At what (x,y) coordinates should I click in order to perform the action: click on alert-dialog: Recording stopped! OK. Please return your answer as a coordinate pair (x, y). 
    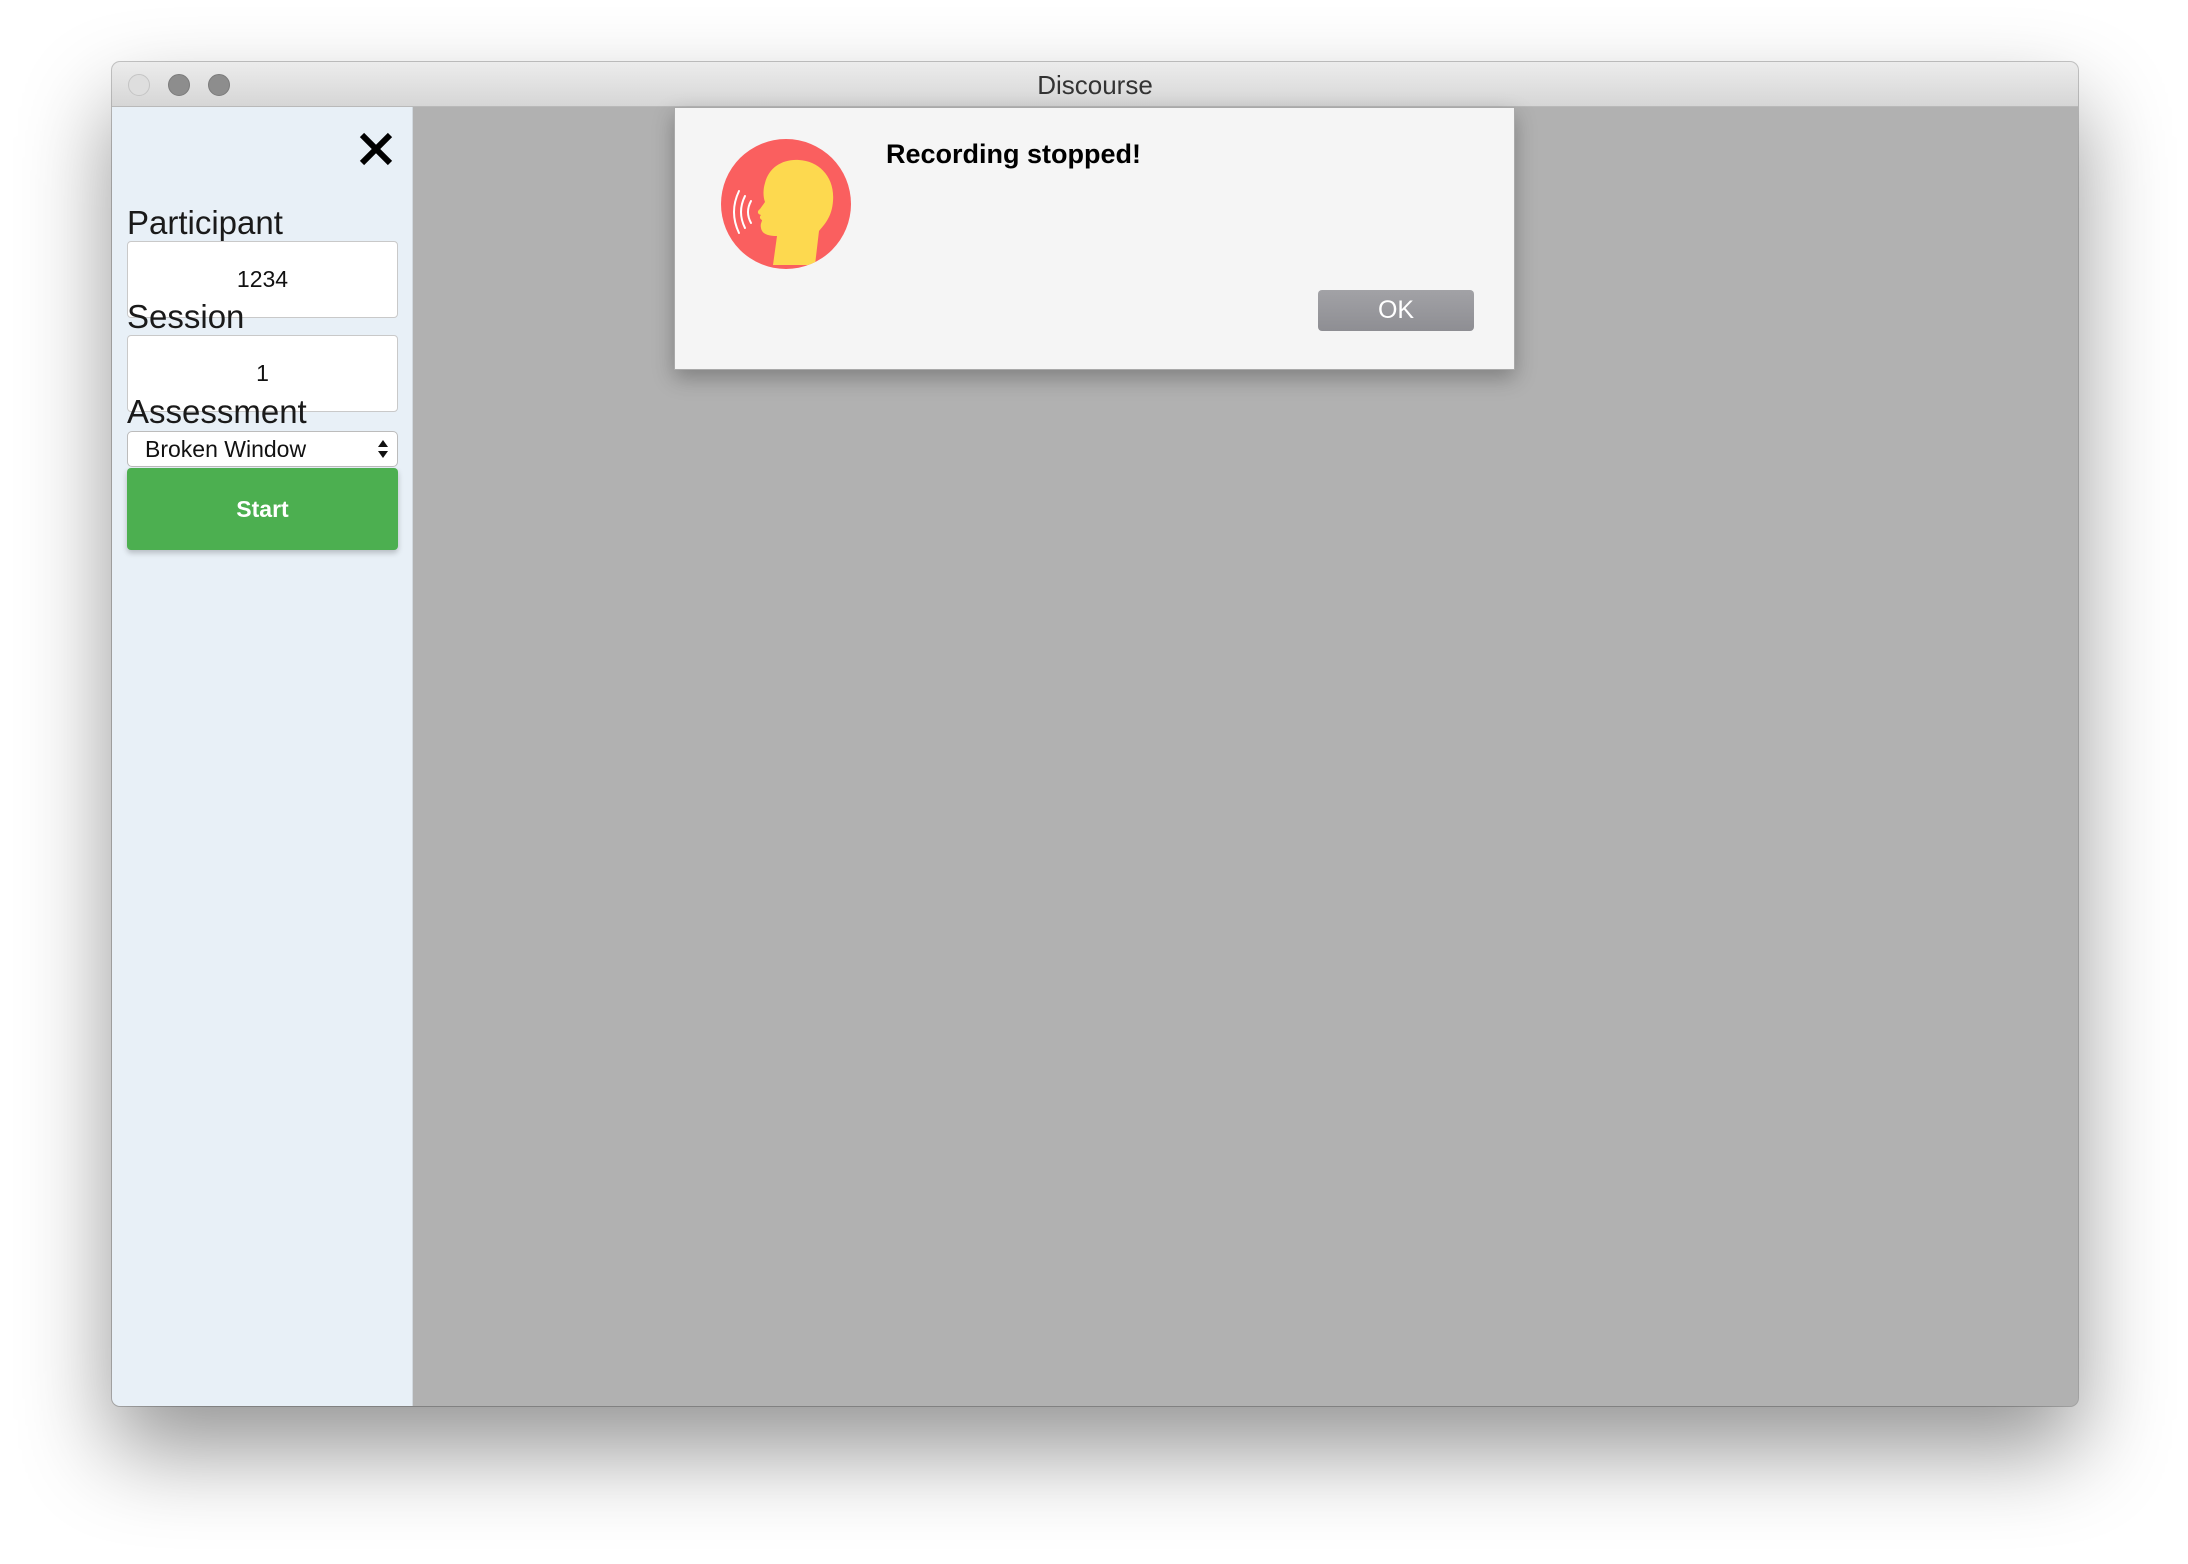
    Looking at the image, I should click on (1094, 238).